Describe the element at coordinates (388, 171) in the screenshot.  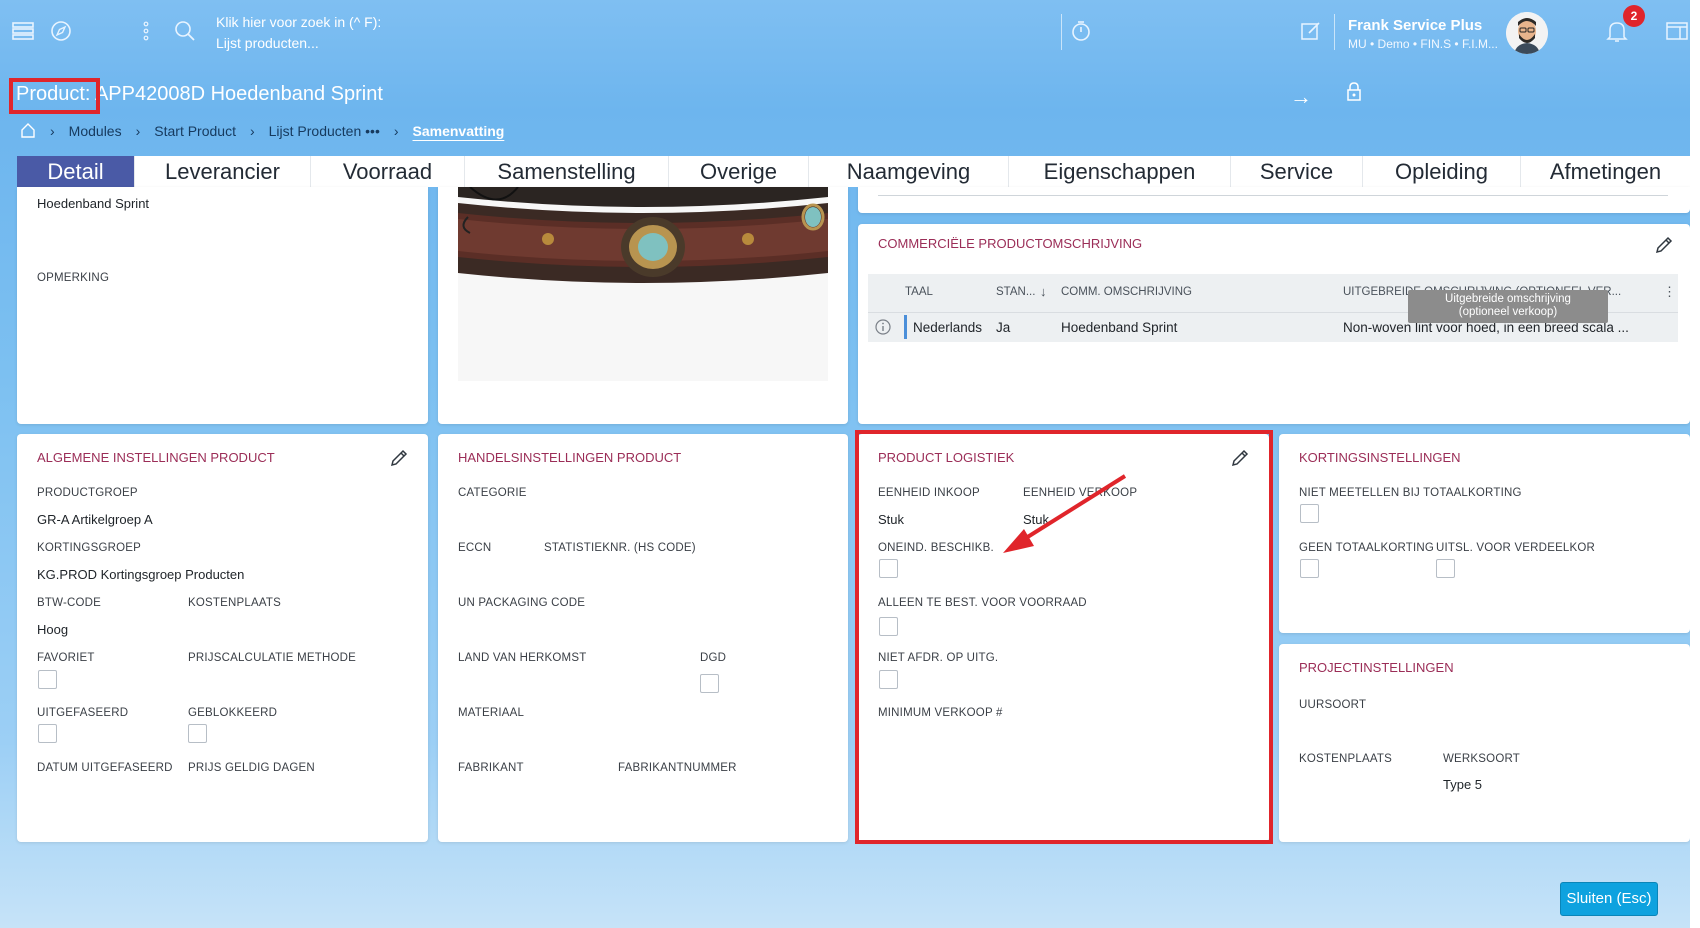
I see `tab-voorraad: Voorraad` at that location.